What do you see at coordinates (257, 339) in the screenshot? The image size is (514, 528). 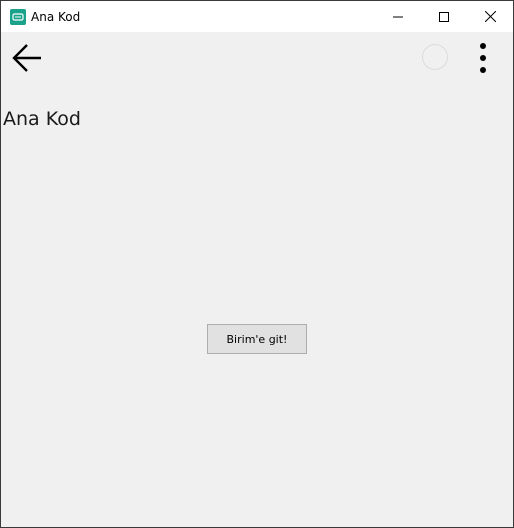 I see `go-to-unit-button: Birim'e git!` at bounding box center [257, 339].